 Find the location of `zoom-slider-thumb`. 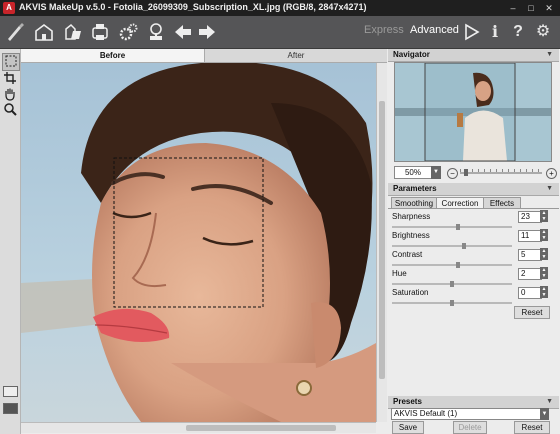

zoom-slider-thumb is located at coordinates (466, 172).